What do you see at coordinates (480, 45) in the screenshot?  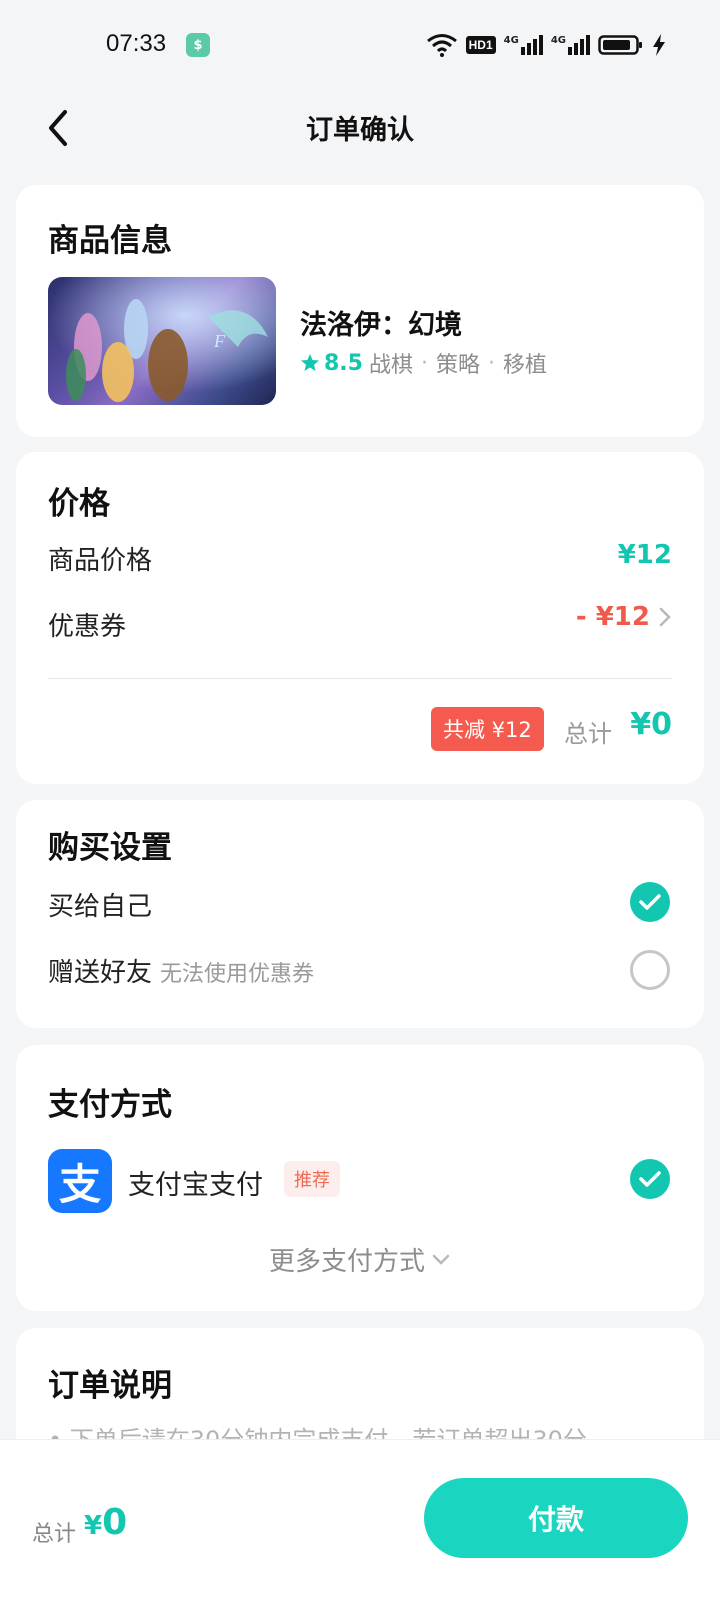 I see `hd-icon: HD1` at bounding box center [480, 45].